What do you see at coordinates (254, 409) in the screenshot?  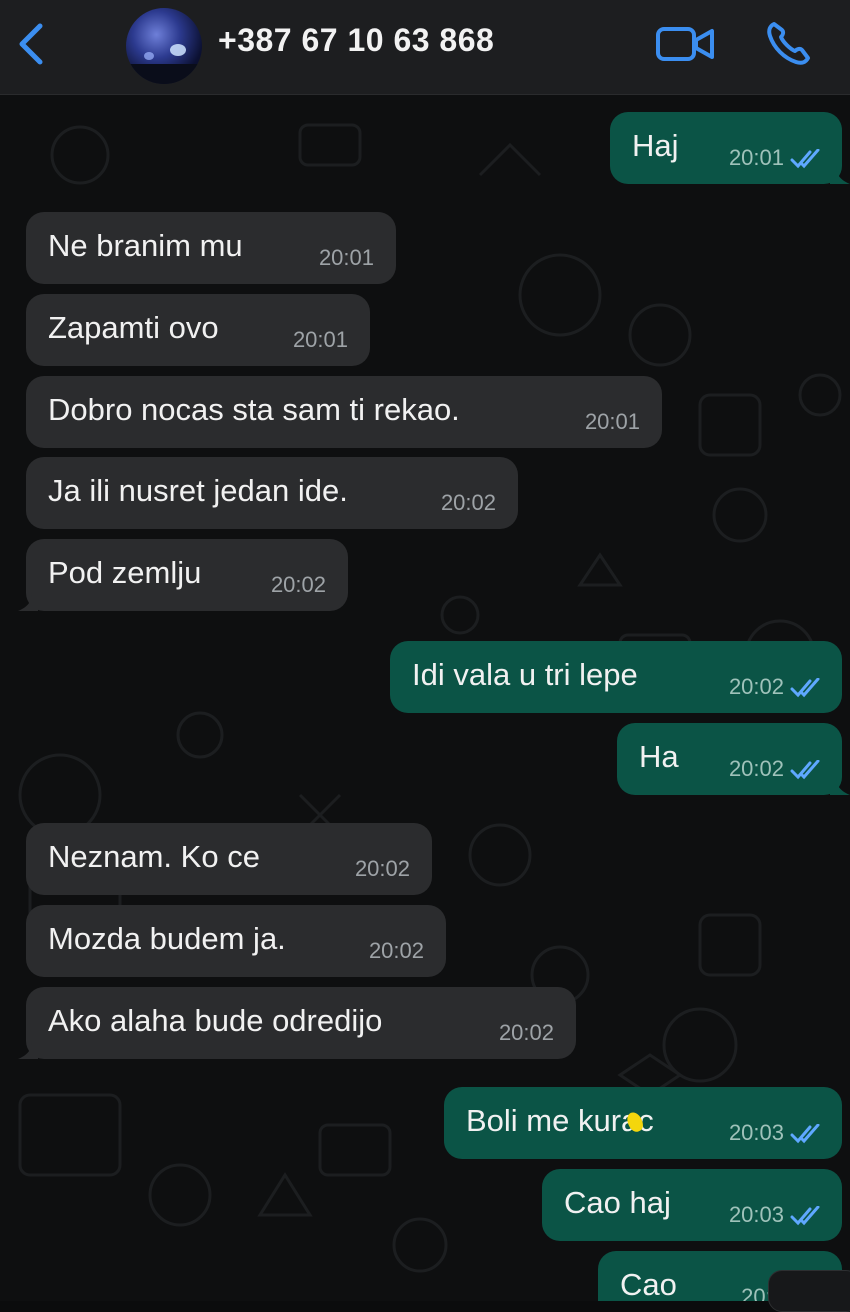 I see `message-text: Dobro nocas sta sam ti rekao.` at bounding box center [254, 409].